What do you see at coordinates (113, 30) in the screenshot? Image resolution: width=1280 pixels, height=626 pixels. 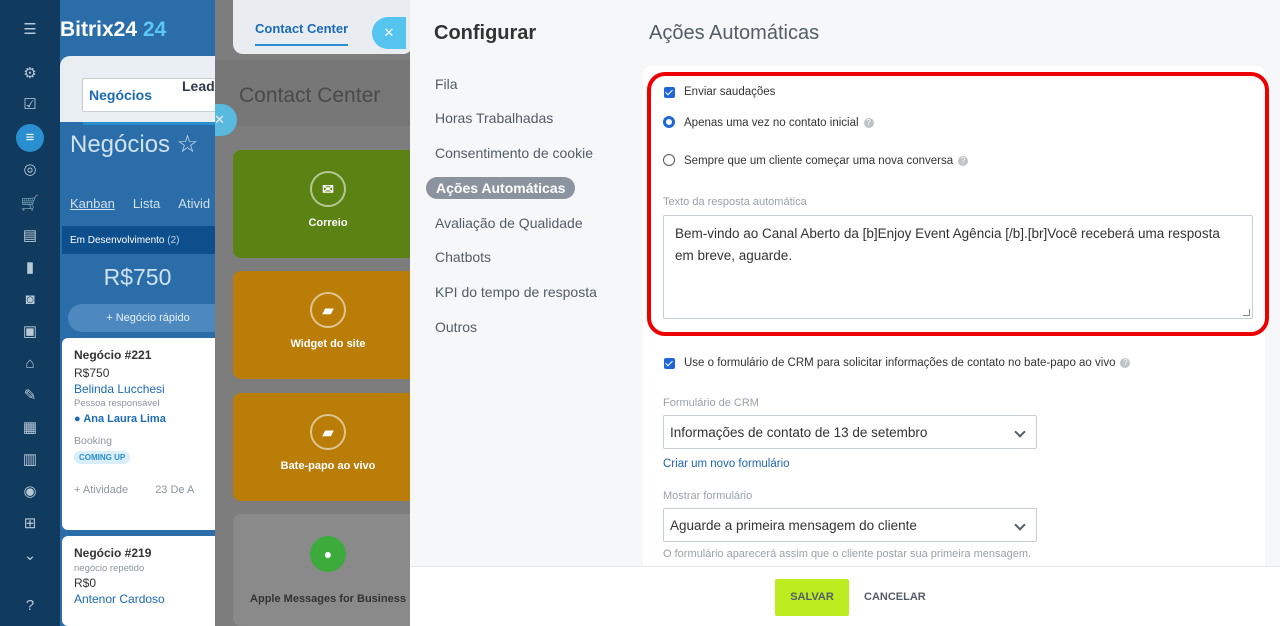 I see `bitrix-logo: Bitrix24 24` at bounding box center [113, 30].